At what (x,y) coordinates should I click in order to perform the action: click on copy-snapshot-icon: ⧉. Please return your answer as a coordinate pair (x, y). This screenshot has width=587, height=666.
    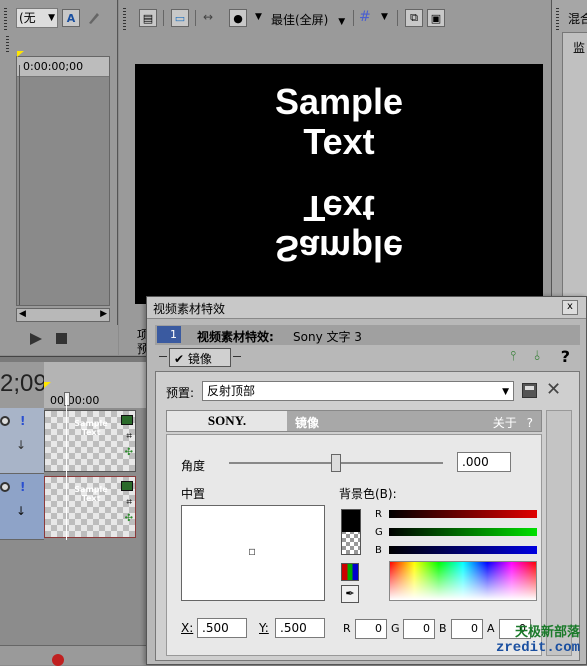
    Looking at the image, I should click on (414, 18).